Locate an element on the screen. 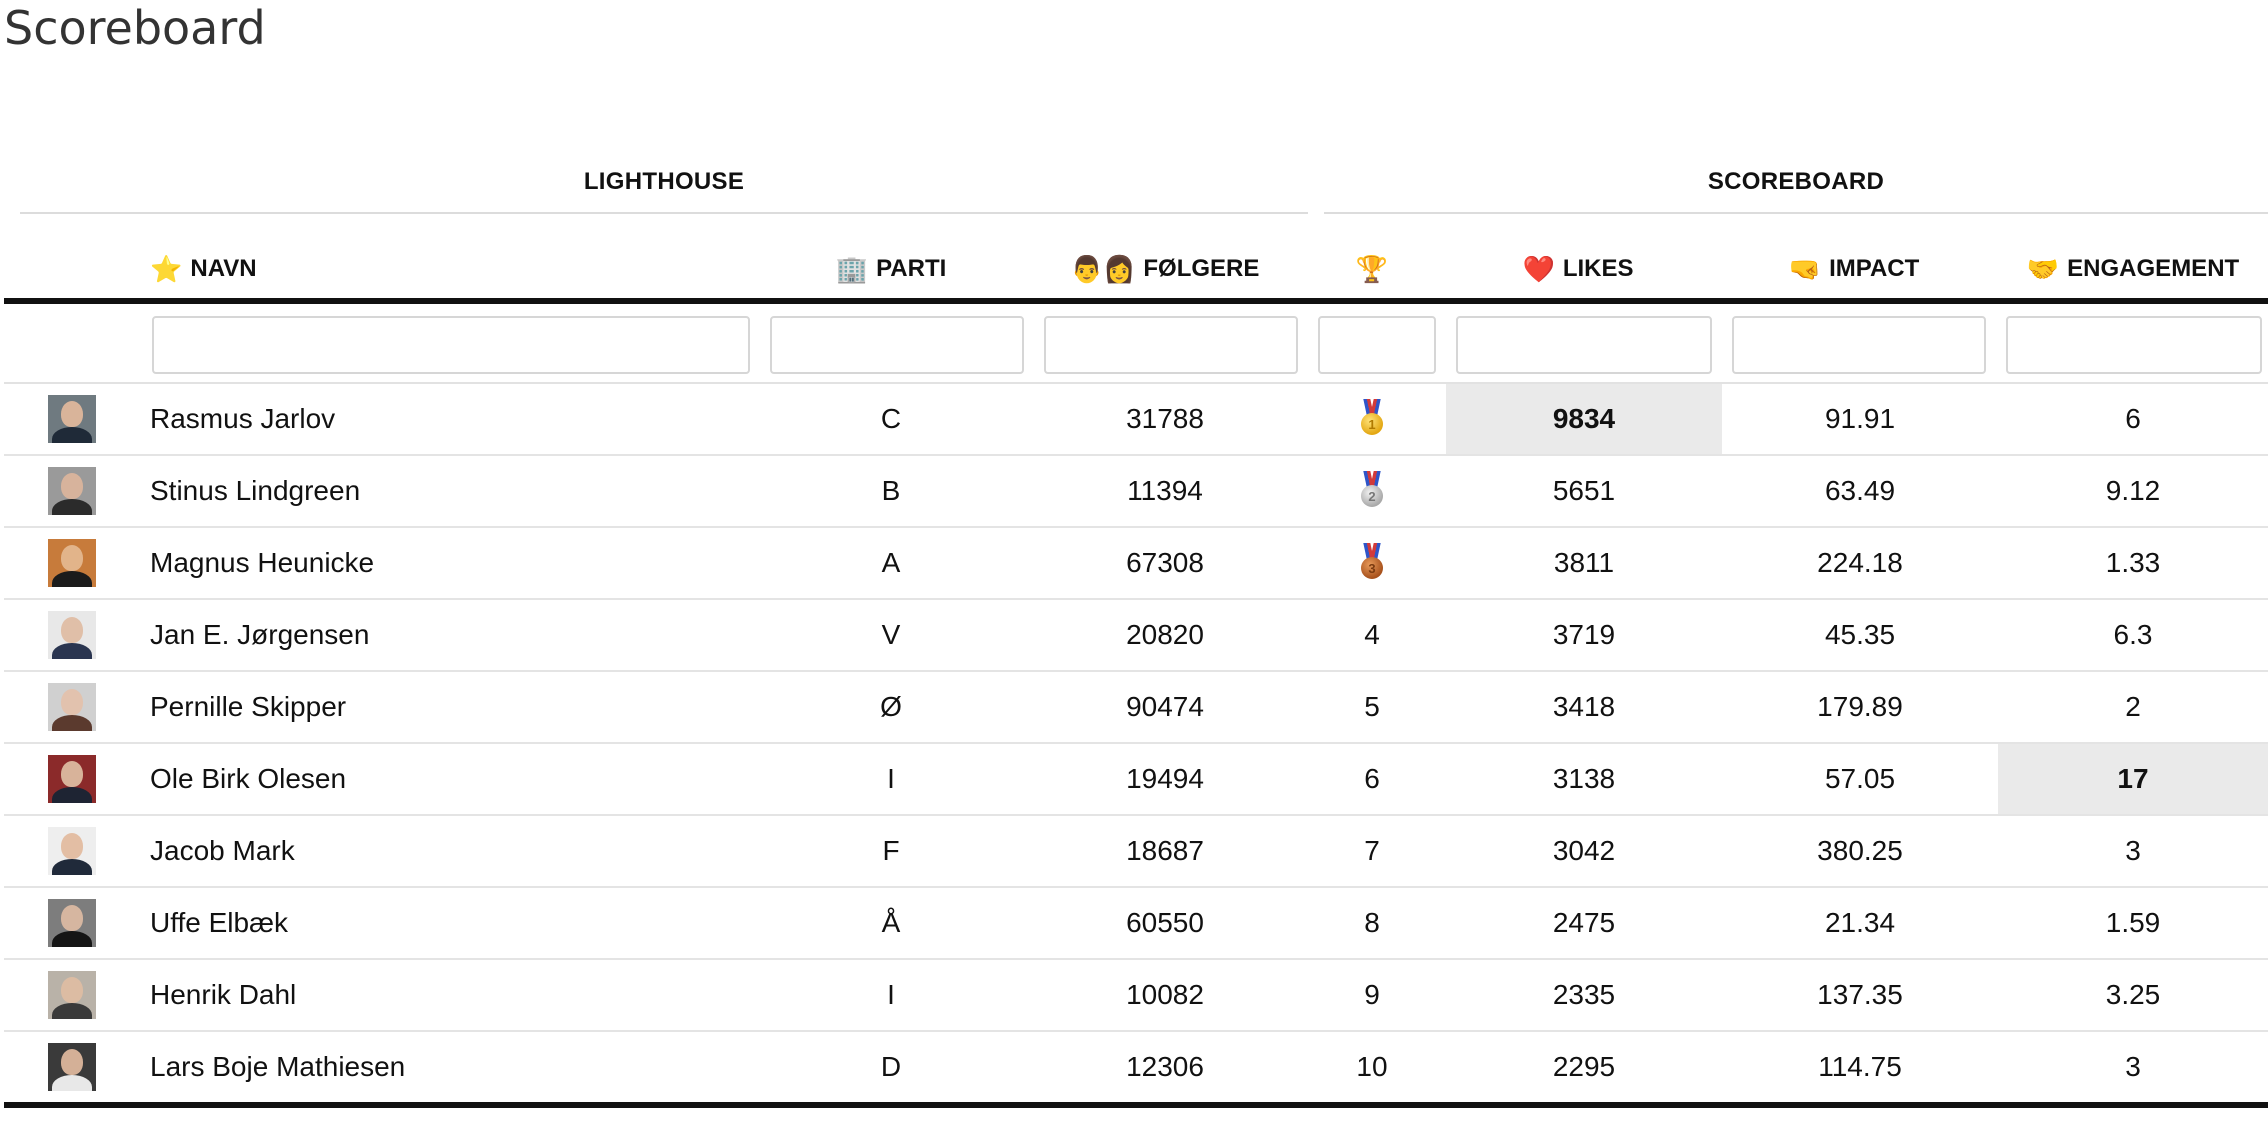  cell-folgere-text: 67308 is located at coordinates (1165, 562).